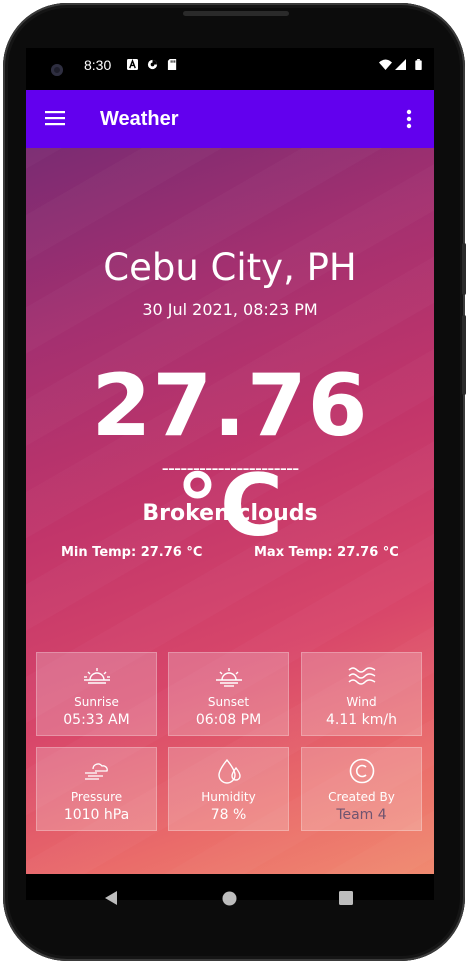  What do you see at coordinates (111, 898) in the screenshot?
I see `back-icon` at bounding box center [111, 898].